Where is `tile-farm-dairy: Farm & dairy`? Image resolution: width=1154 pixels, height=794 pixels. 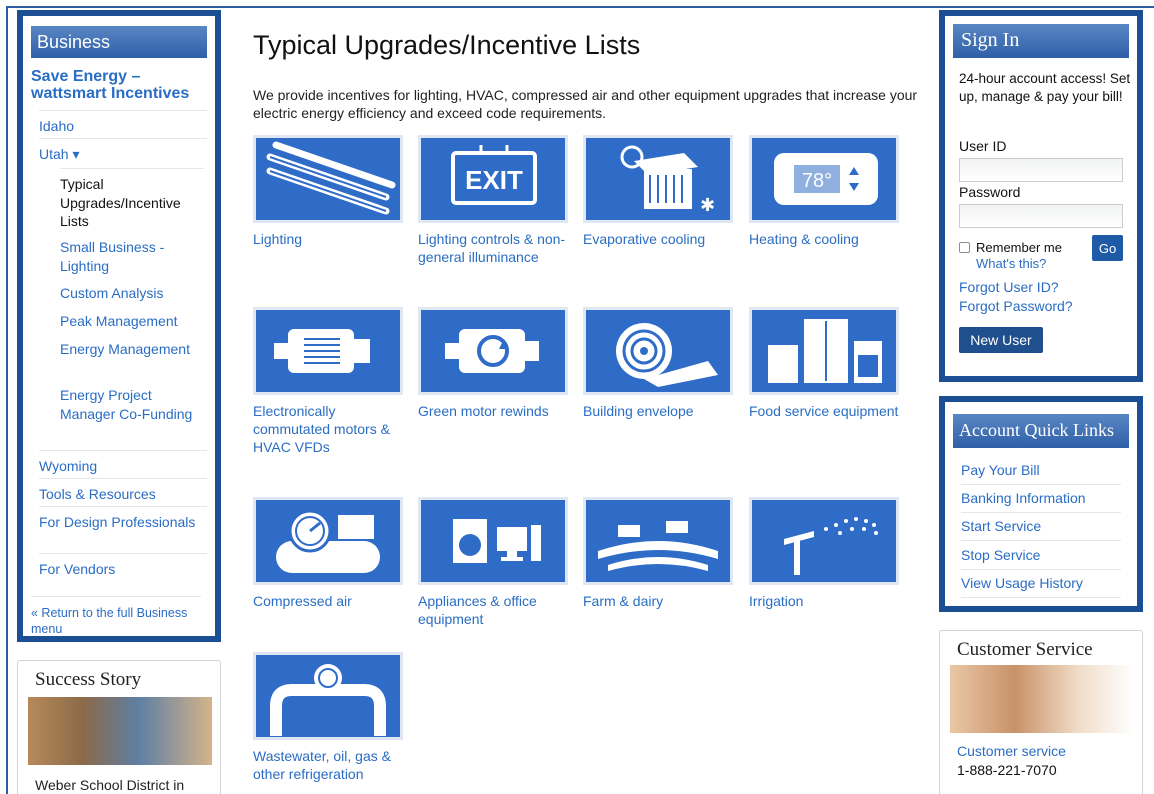 tile-farm-dairy: Farm & dairy is located at coordinates (658, 553).